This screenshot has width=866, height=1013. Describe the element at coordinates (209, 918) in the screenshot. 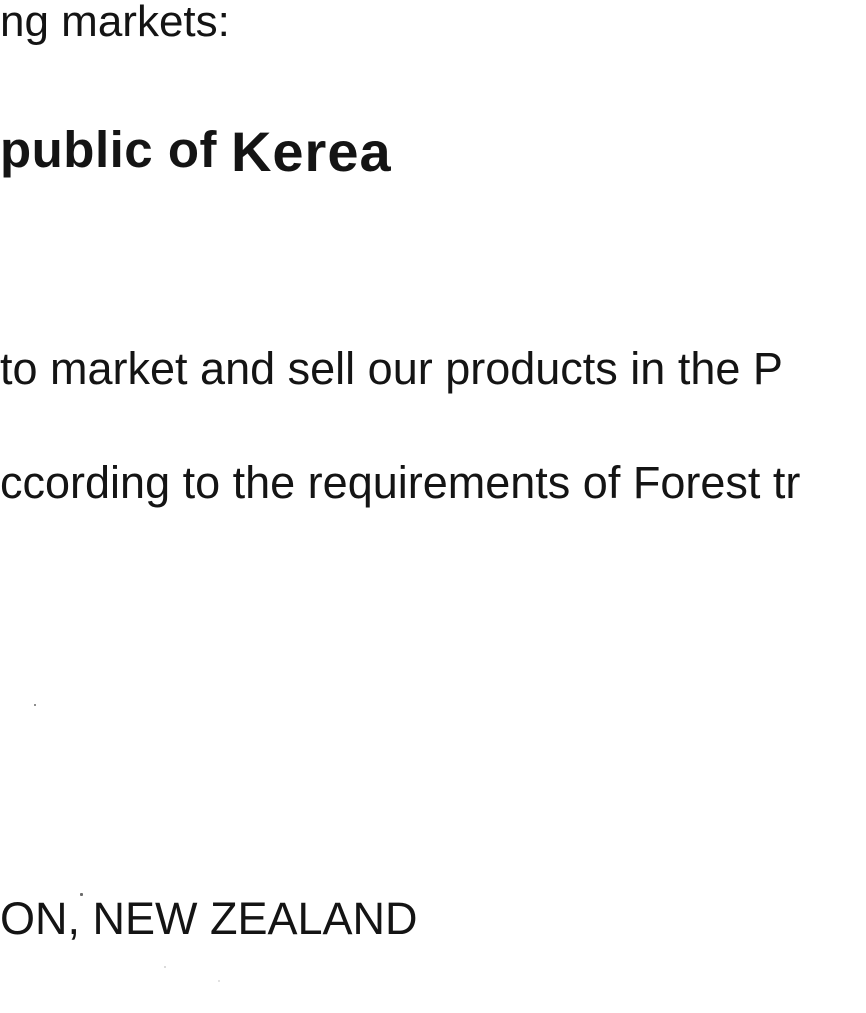

I see `location-line: ON, NEW ZEALAND` at that location.